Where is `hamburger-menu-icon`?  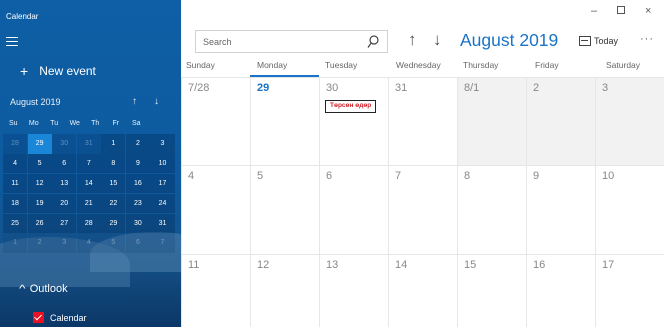 hamburger-menu-icon is located at coordinates (12, 41).